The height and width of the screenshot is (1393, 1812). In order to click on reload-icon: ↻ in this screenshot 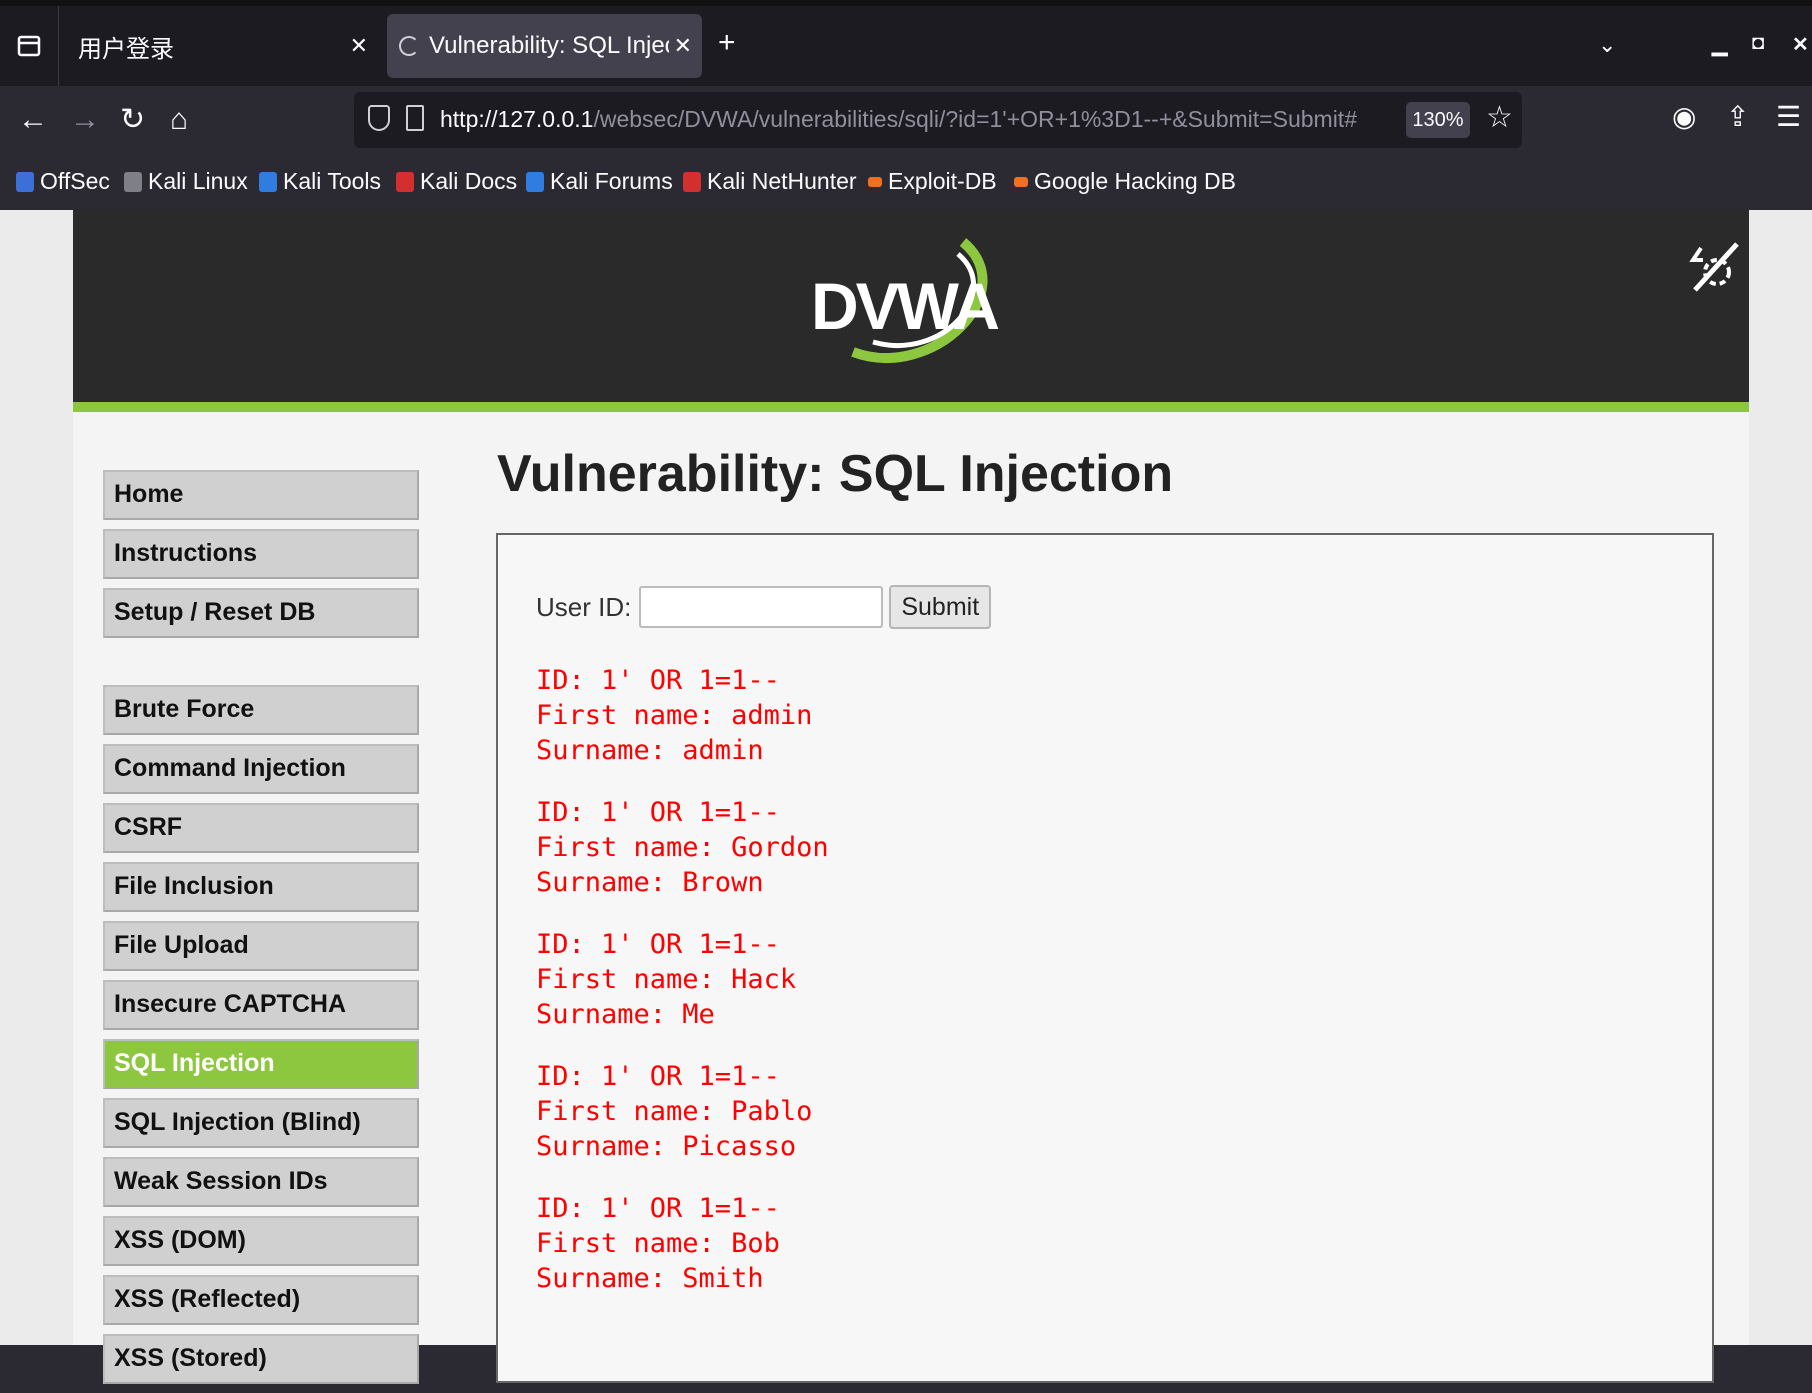, I will do `click(132, 120)`.